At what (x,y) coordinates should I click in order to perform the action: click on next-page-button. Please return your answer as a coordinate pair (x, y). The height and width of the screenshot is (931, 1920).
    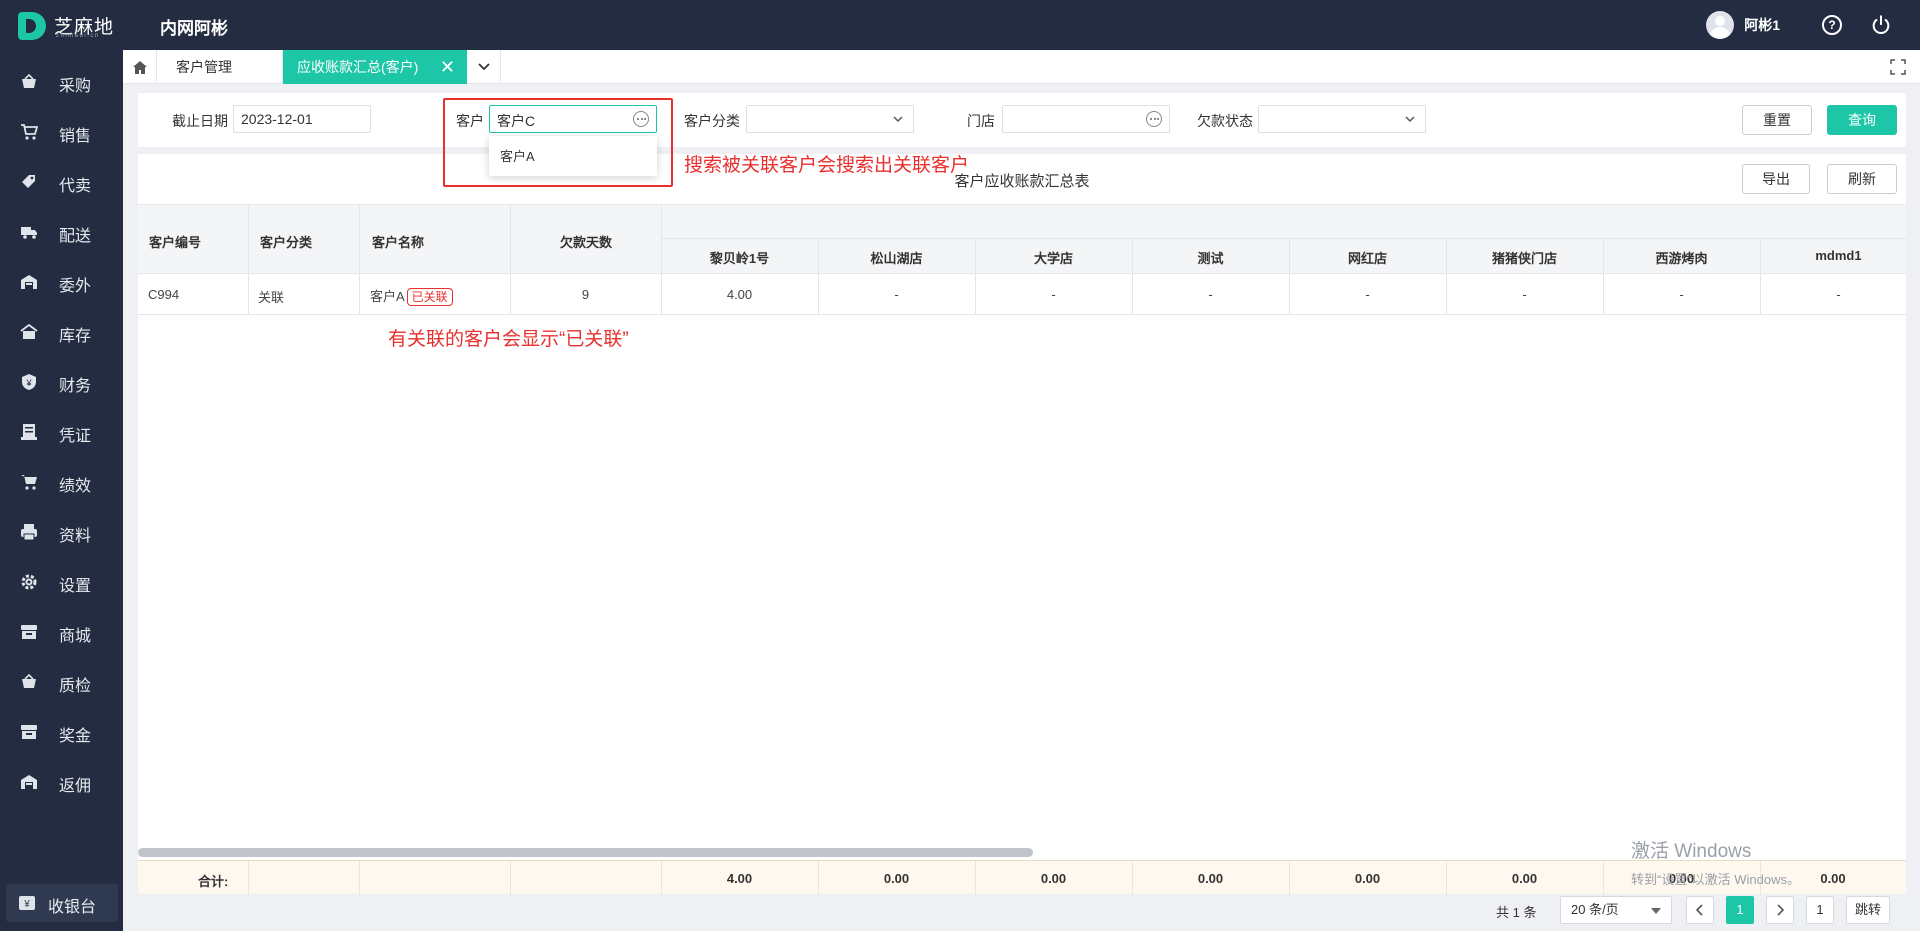
    Looking at the image, I should click on (1780, 910).